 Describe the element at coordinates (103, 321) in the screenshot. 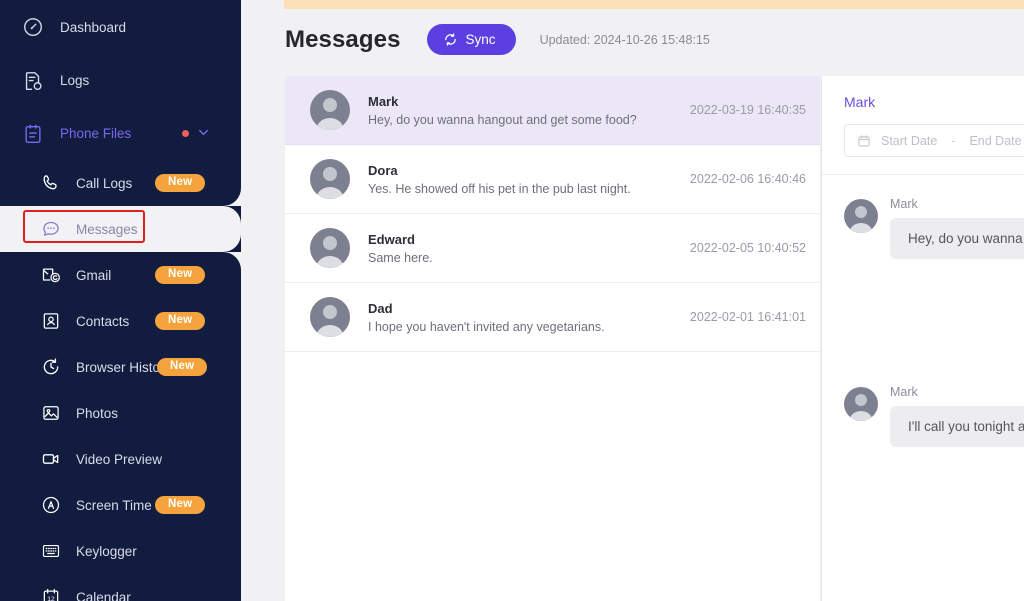

I see `sidebar-item-label: Contacts` at that location.